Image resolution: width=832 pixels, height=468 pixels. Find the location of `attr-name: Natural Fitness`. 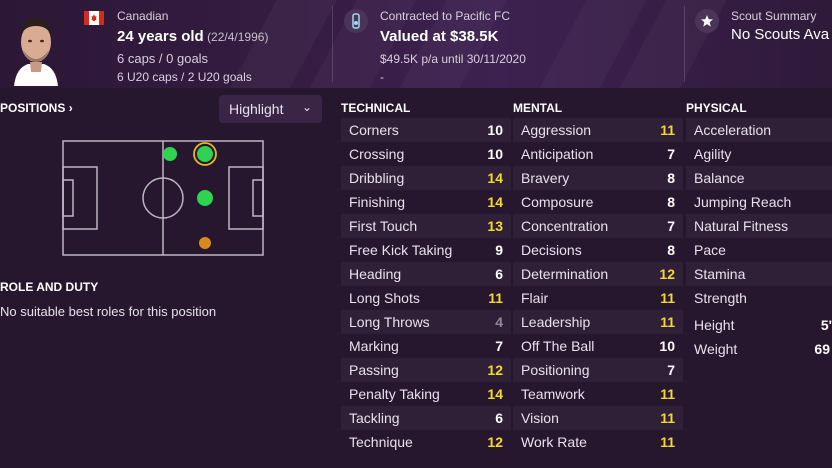

attr-name: Natural Fitness is located at coordinates (741, 226).